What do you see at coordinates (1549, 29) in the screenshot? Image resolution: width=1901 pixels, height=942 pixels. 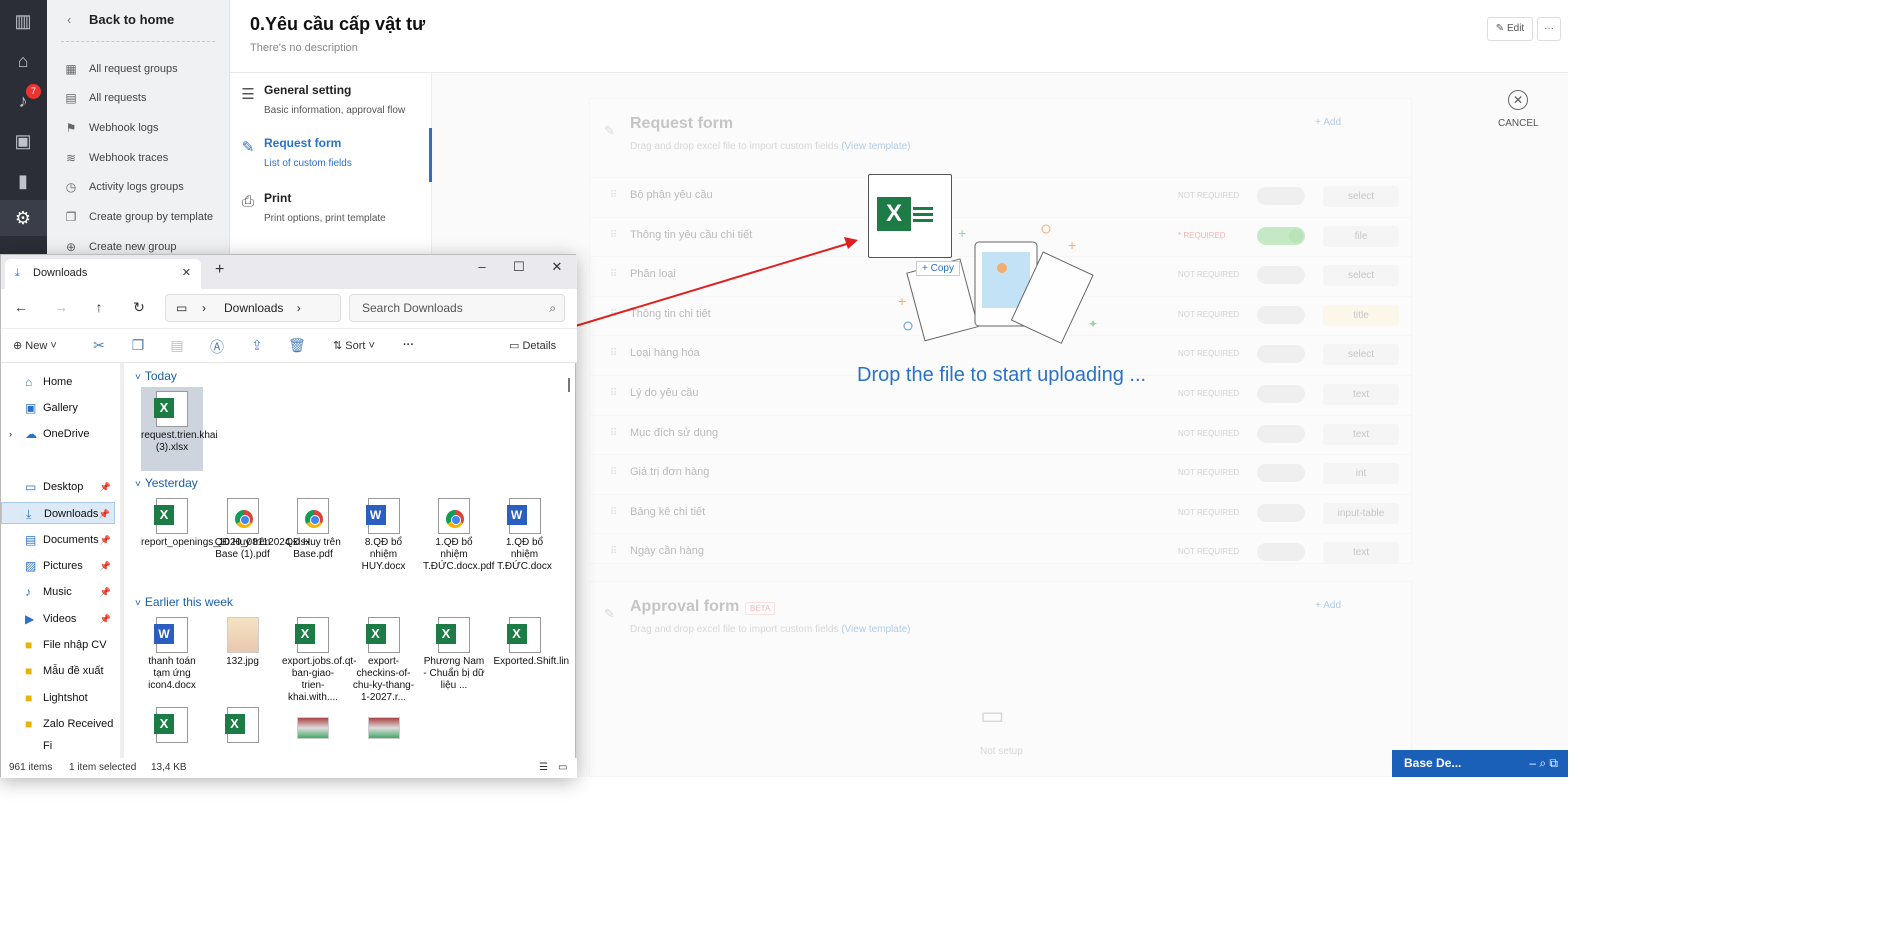 I see `more-button: ···` at bounding box center [1549, 29].